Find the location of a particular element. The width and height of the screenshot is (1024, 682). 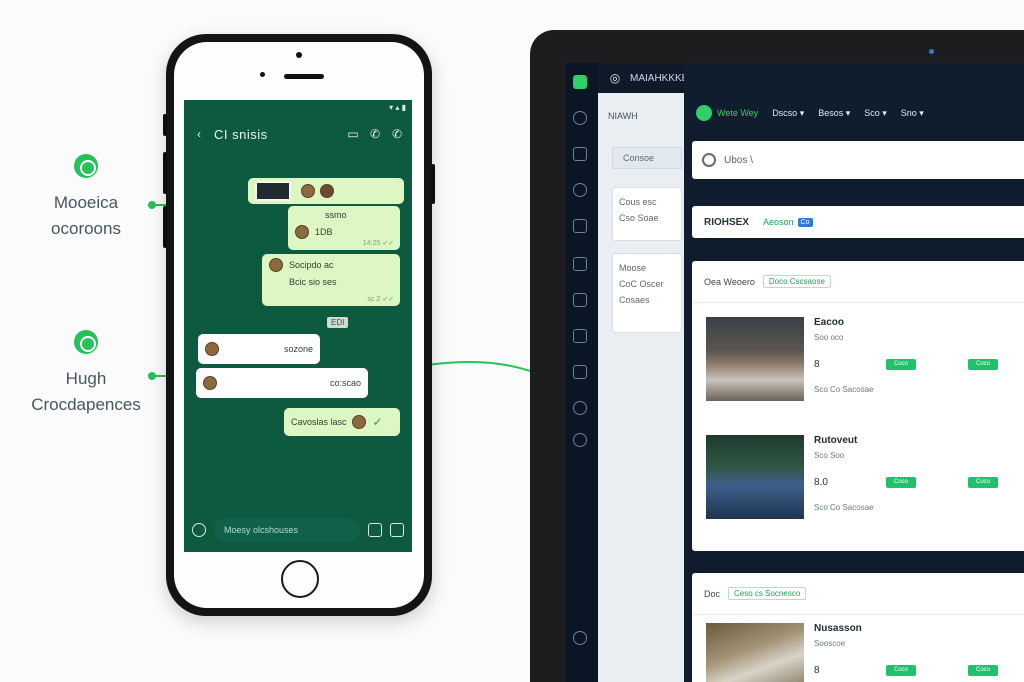

filter-chip: Doco Cscsaose is located at coordinates (796, 281).